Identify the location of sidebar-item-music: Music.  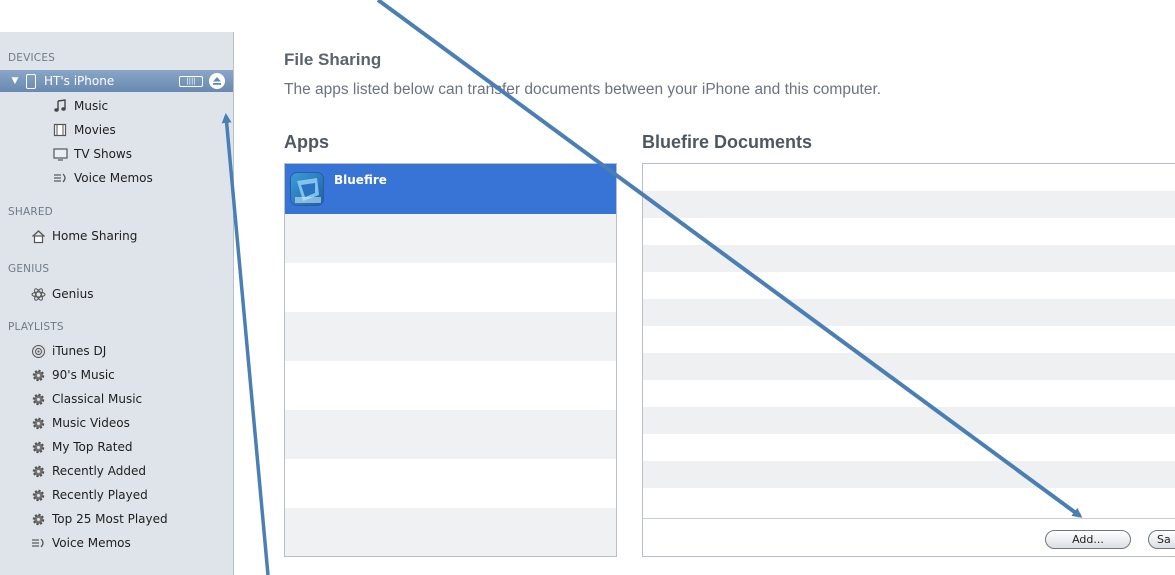
(116, 106).